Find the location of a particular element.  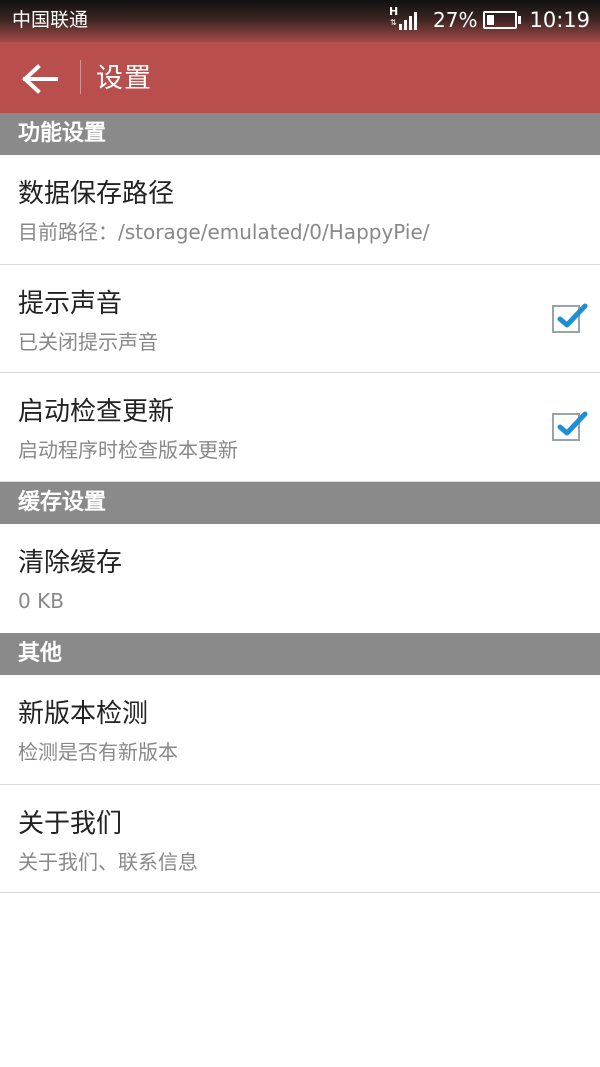

status-indicators: H ⇅ 27% 10:19 is located at coordinates (489, 20).